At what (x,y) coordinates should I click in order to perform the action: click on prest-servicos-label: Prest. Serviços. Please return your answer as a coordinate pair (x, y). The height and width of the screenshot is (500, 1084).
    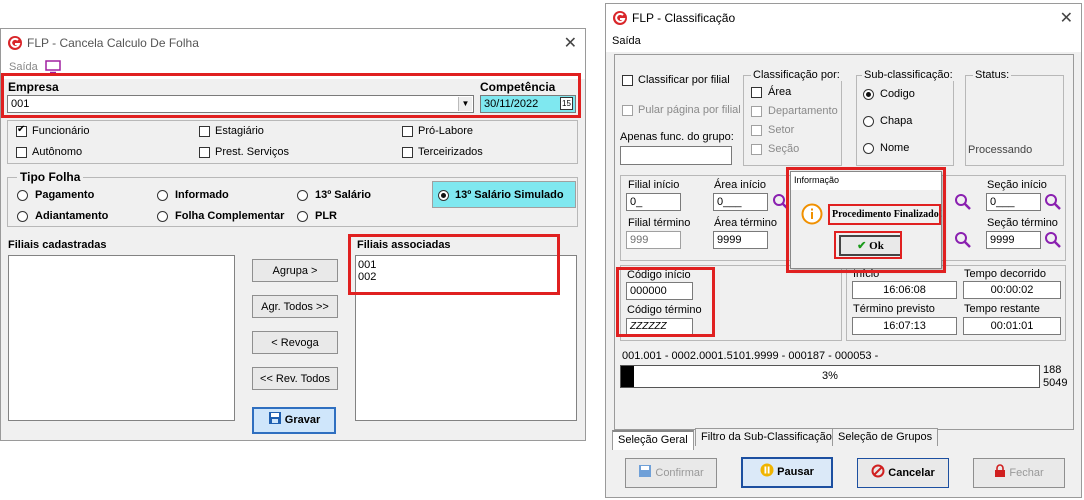
    Looking at the image, I should click on (252, 152).